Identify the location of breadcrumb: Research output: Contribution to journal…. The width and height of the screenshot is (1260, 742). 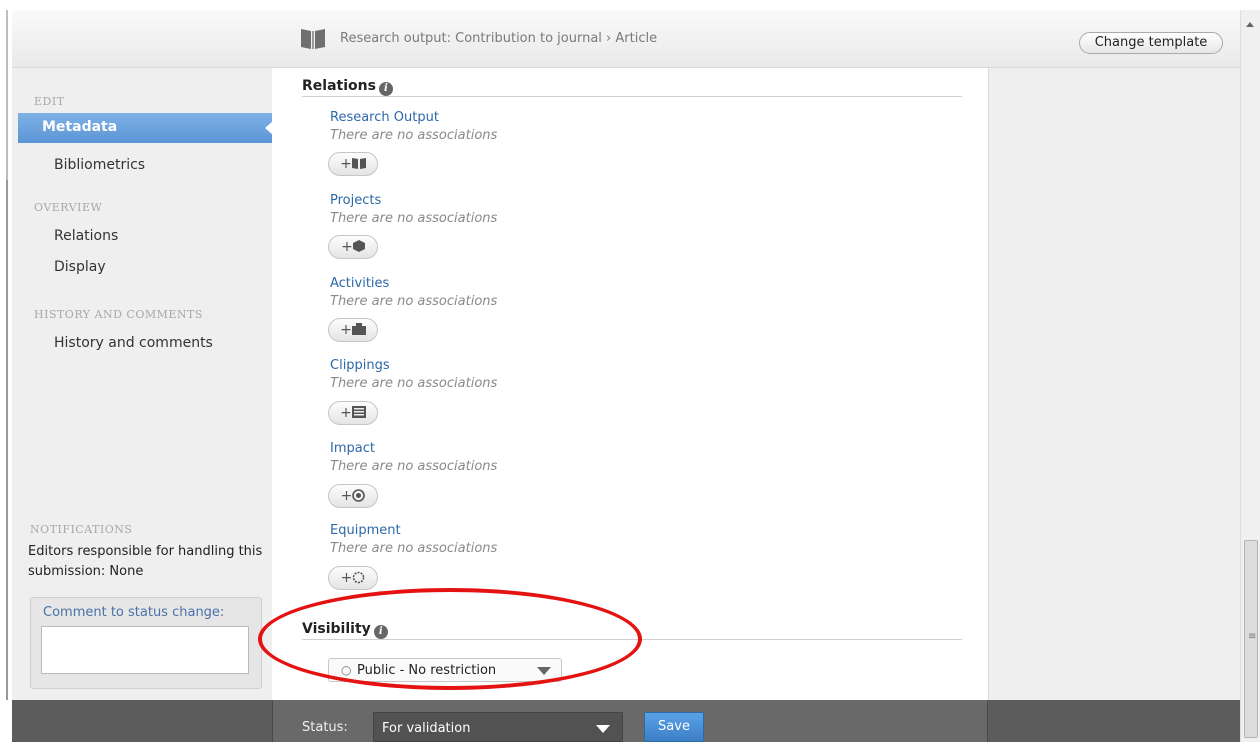
(499, 38).